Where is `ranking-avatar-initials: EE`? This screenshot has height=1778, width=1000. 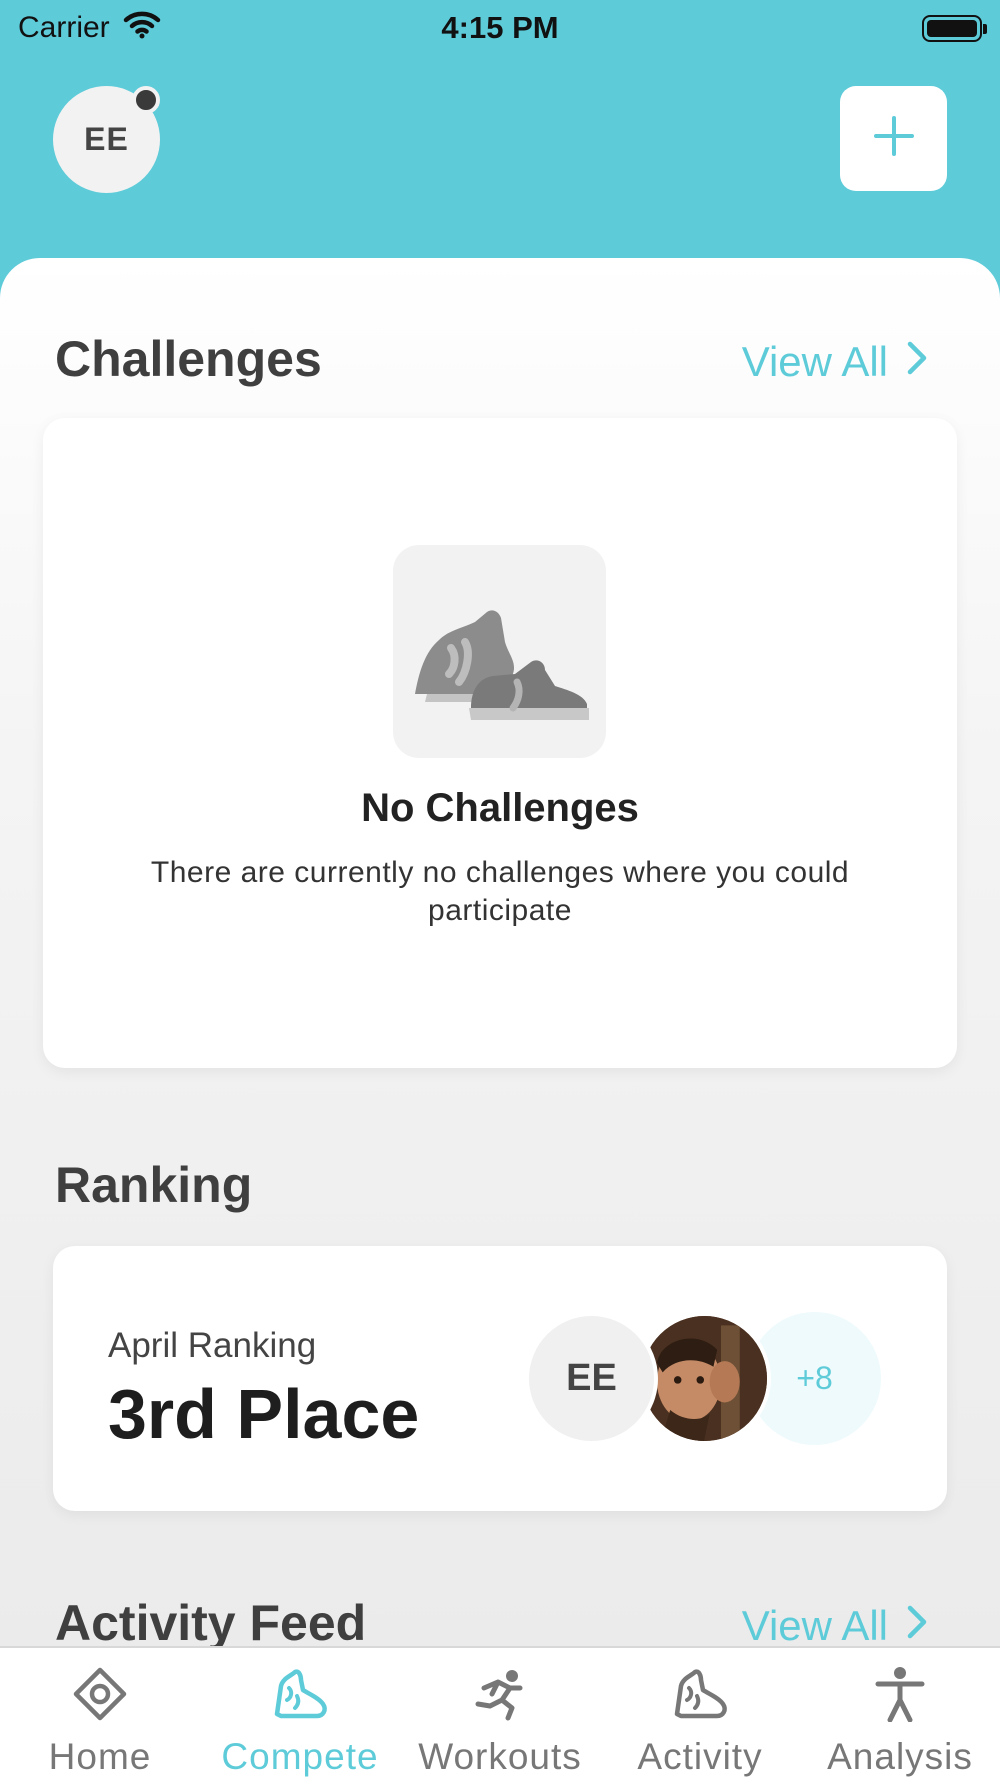
ranking-avatar-initials: EE is located at coordinates (591, 1378).